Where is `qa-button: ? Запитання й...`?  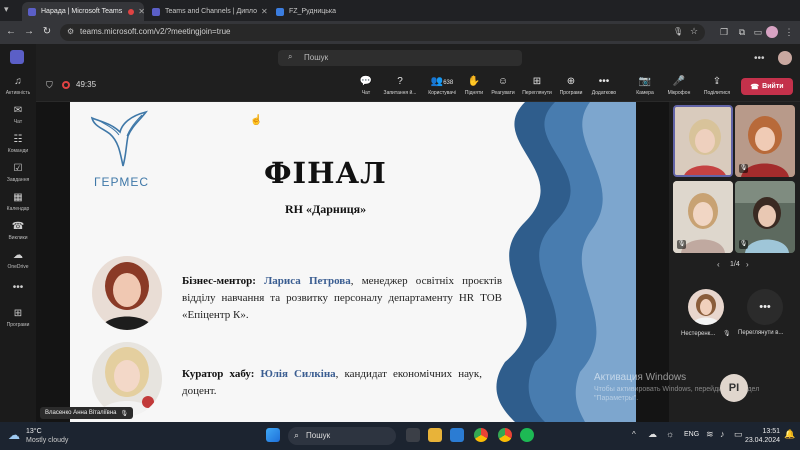 qa-button: ? Запитання й... is located at coordinates (400, 85).